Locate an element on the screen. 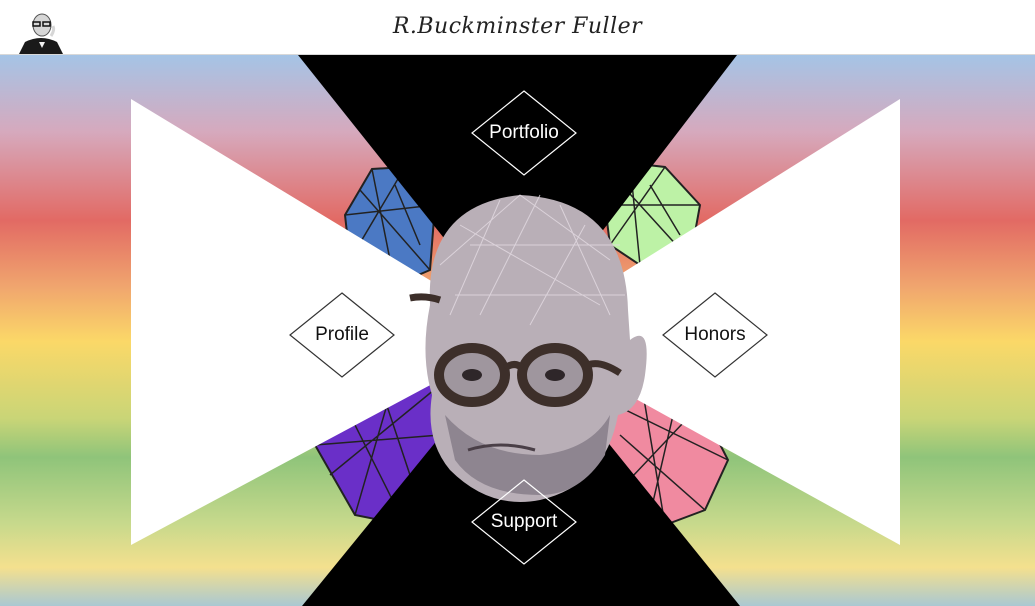  nav-support-label: Support is located at coordinates (524, 521).